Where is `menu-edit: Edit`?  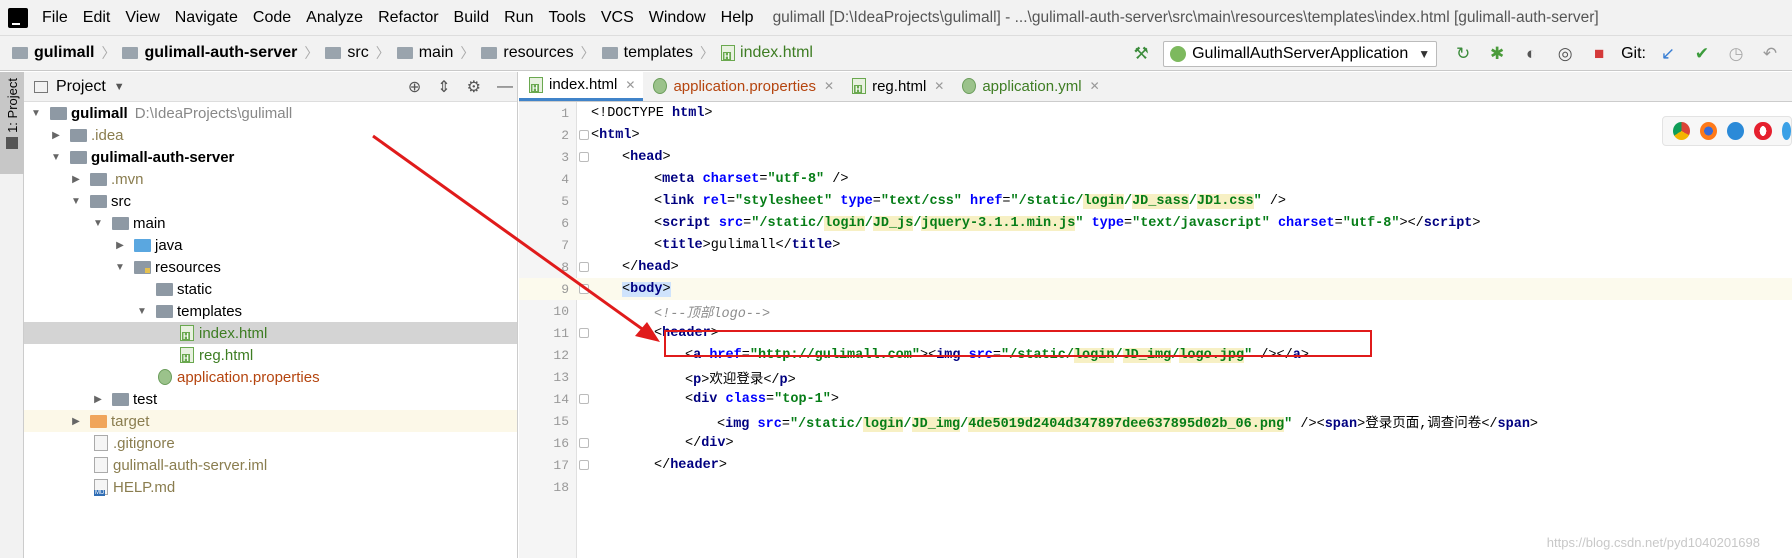 menu-edit: Edit is located at coordinates (97, 18).